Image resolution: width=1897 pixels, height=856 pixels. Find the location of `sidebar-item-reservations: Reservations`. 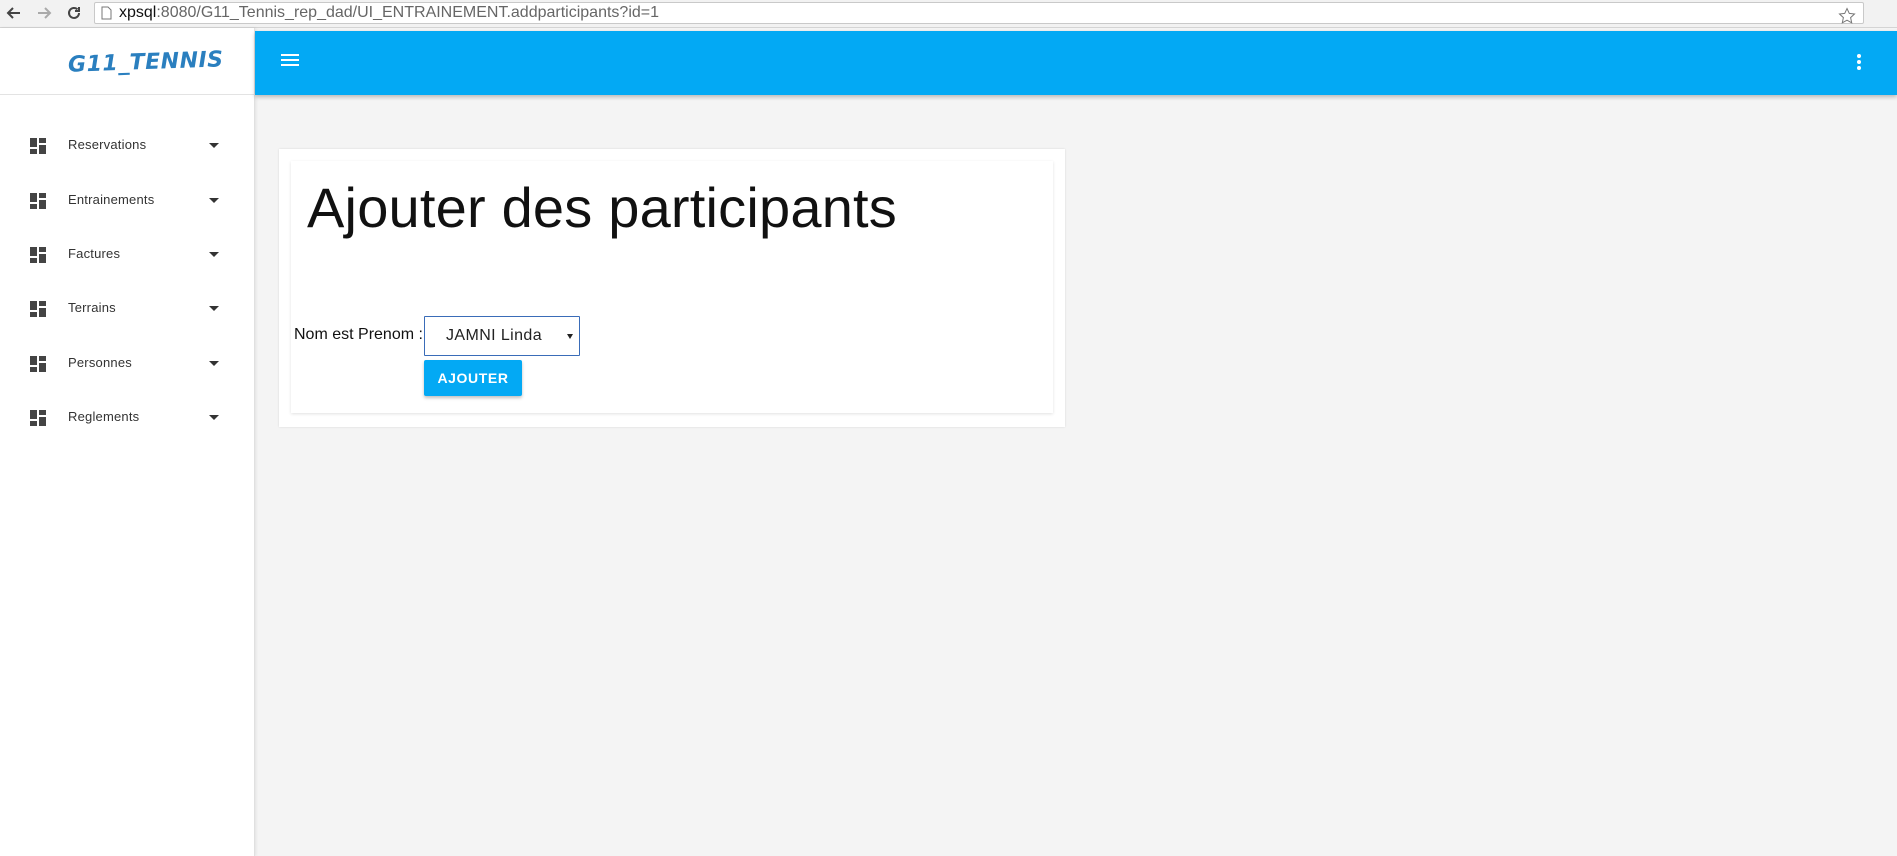

sidebar-item-reservations: Reservations is located at coordinates (127, 146).